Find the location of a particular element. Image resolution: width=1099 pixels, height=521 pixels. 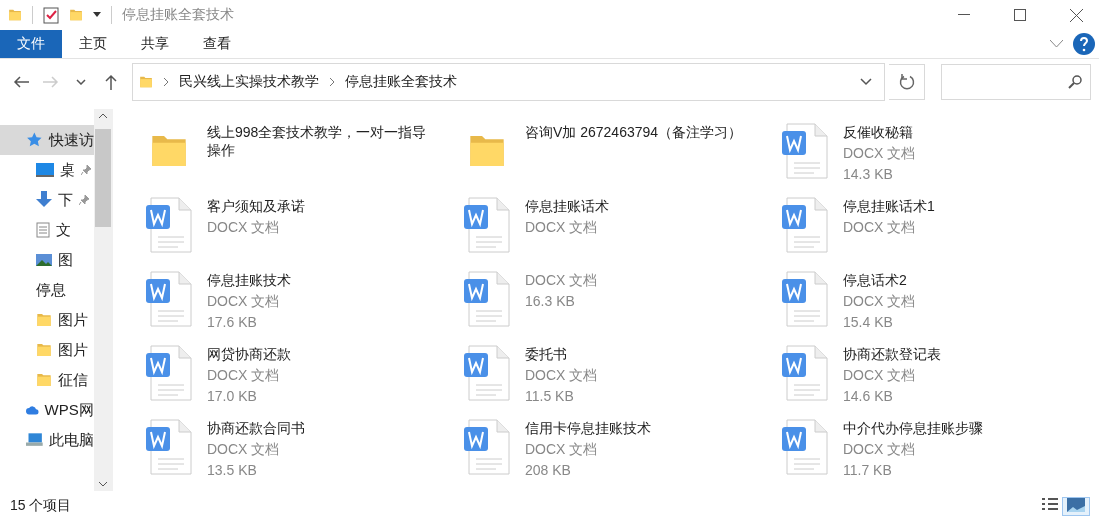

sidebar-label: 桌 is located at coordinates (67, 170).